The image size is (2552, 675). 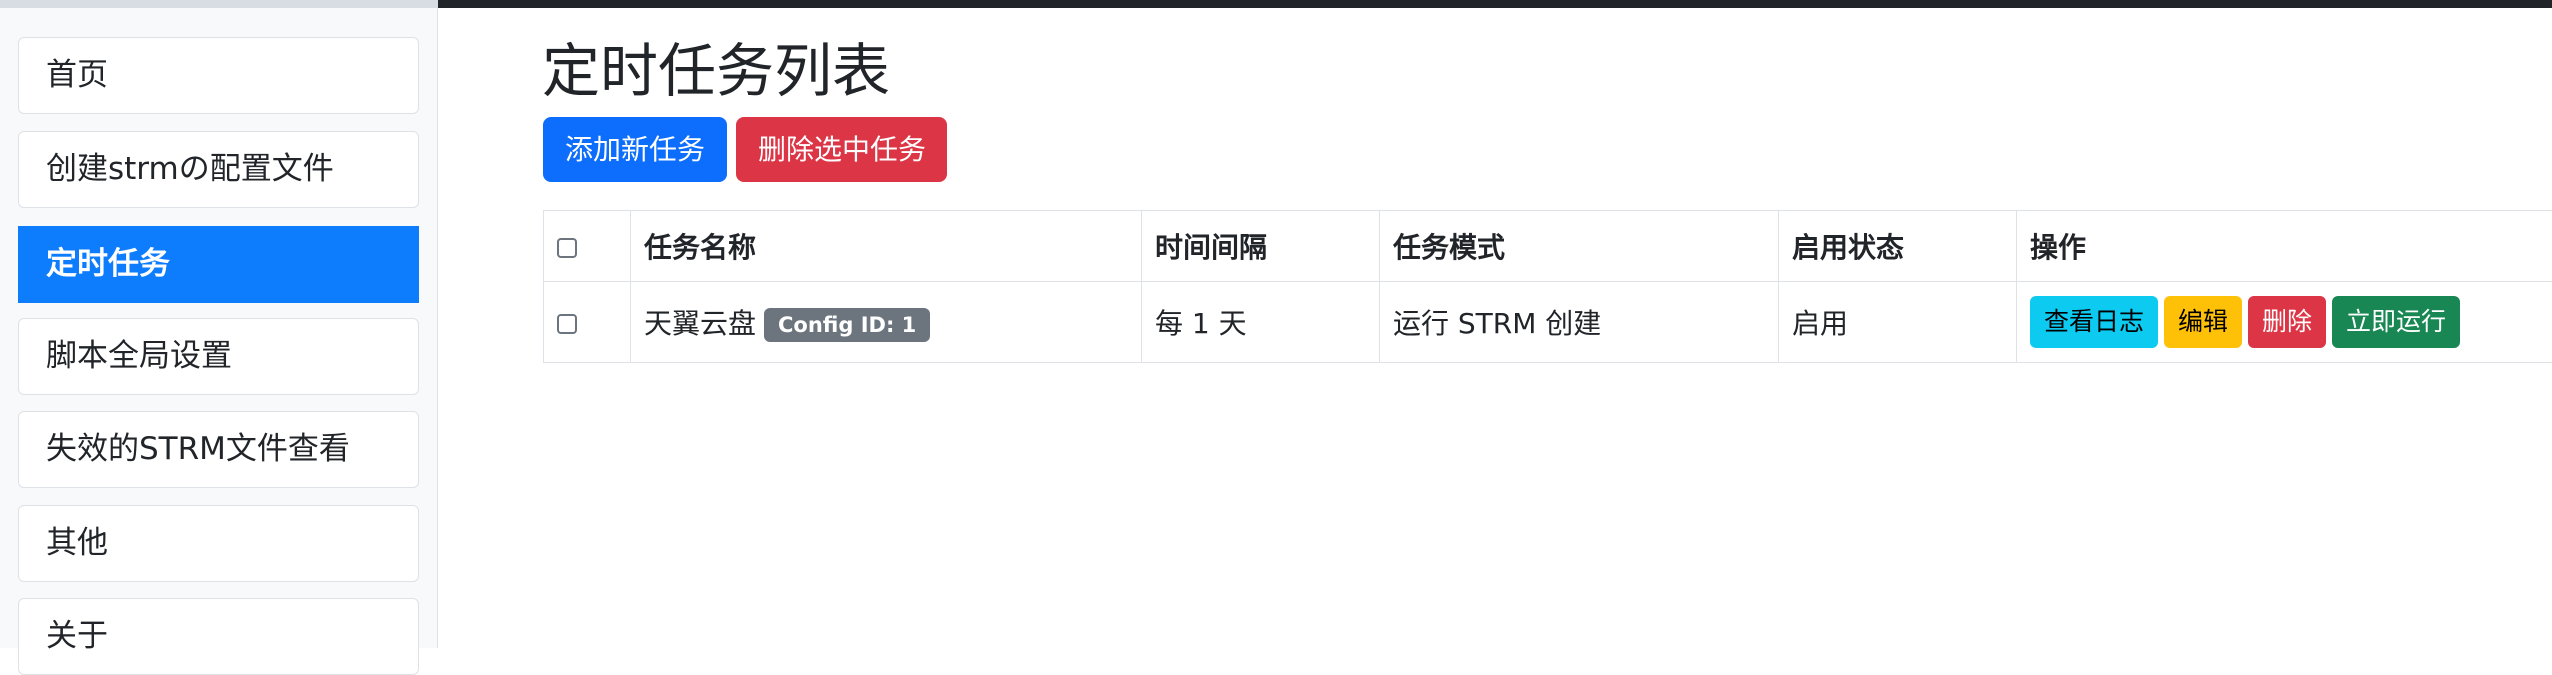 I want to click on delete-task-button: 删除, so click(x=2287, y=322).